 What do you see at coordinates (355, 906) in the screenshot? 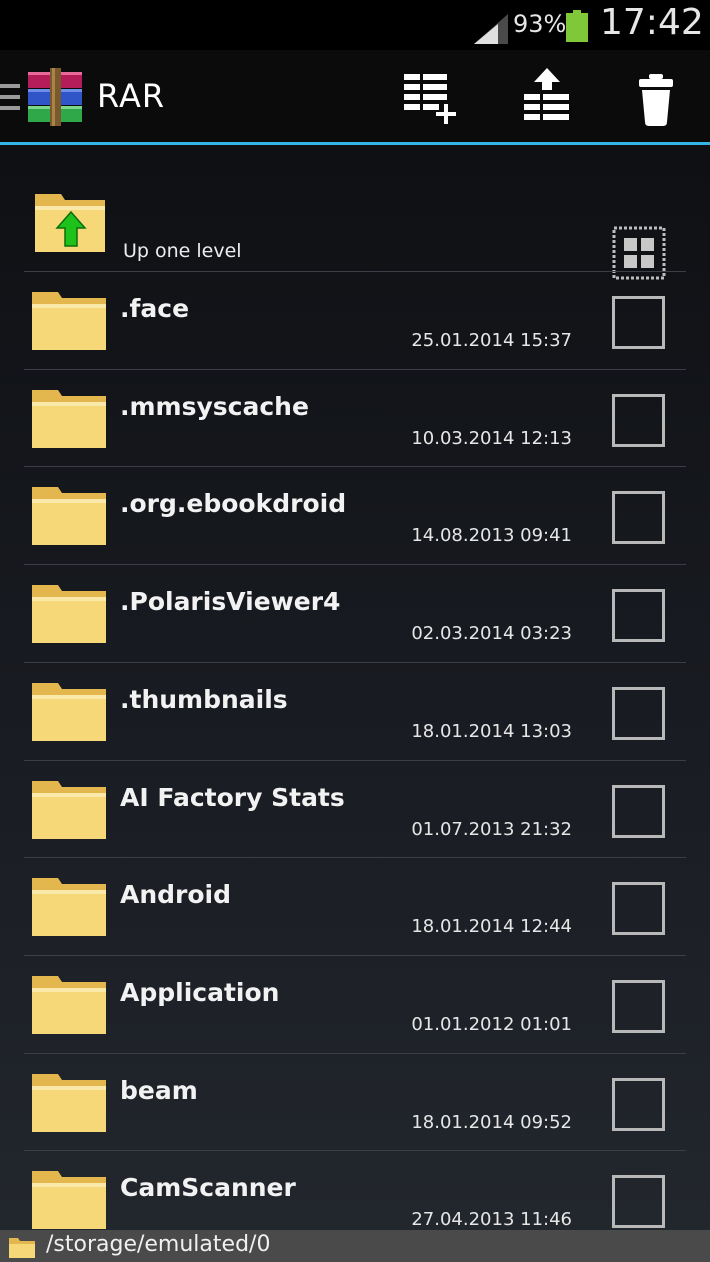
I see `list-item: Android 18.01.2014 12:44` at bounding box center [355, 906].